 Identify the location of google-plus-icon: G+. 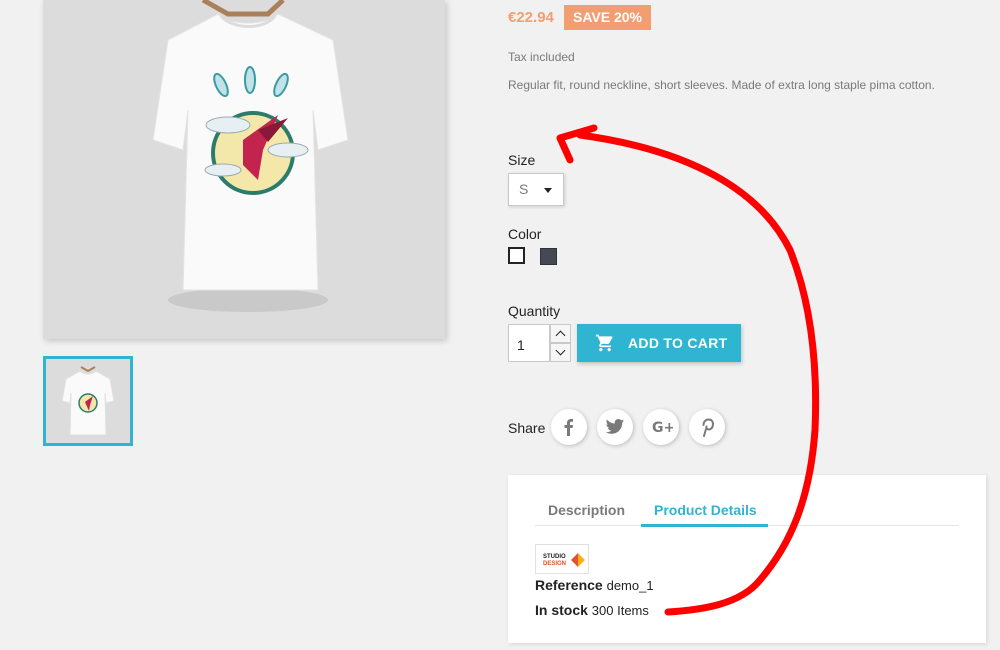
(662, 428).